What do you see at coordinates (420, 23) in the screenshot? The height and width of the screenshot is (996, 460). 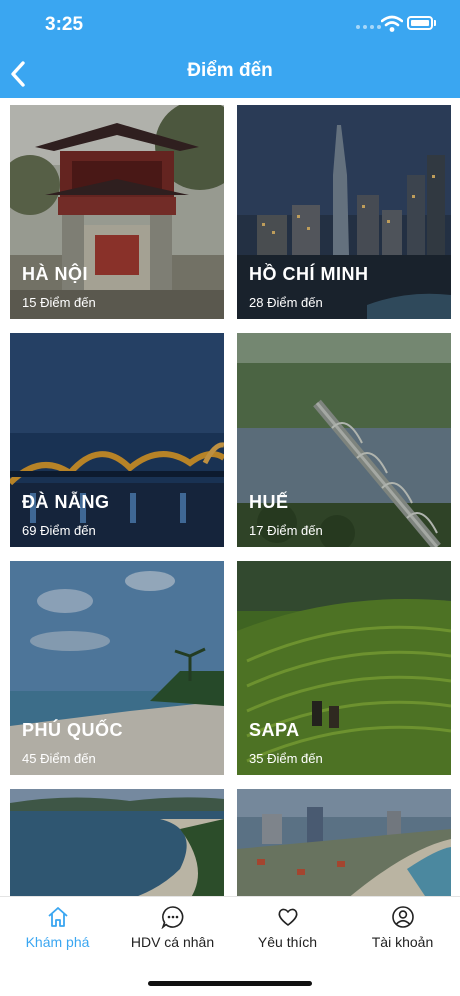 I see `battery-icon` at bounding box center [420, 23].